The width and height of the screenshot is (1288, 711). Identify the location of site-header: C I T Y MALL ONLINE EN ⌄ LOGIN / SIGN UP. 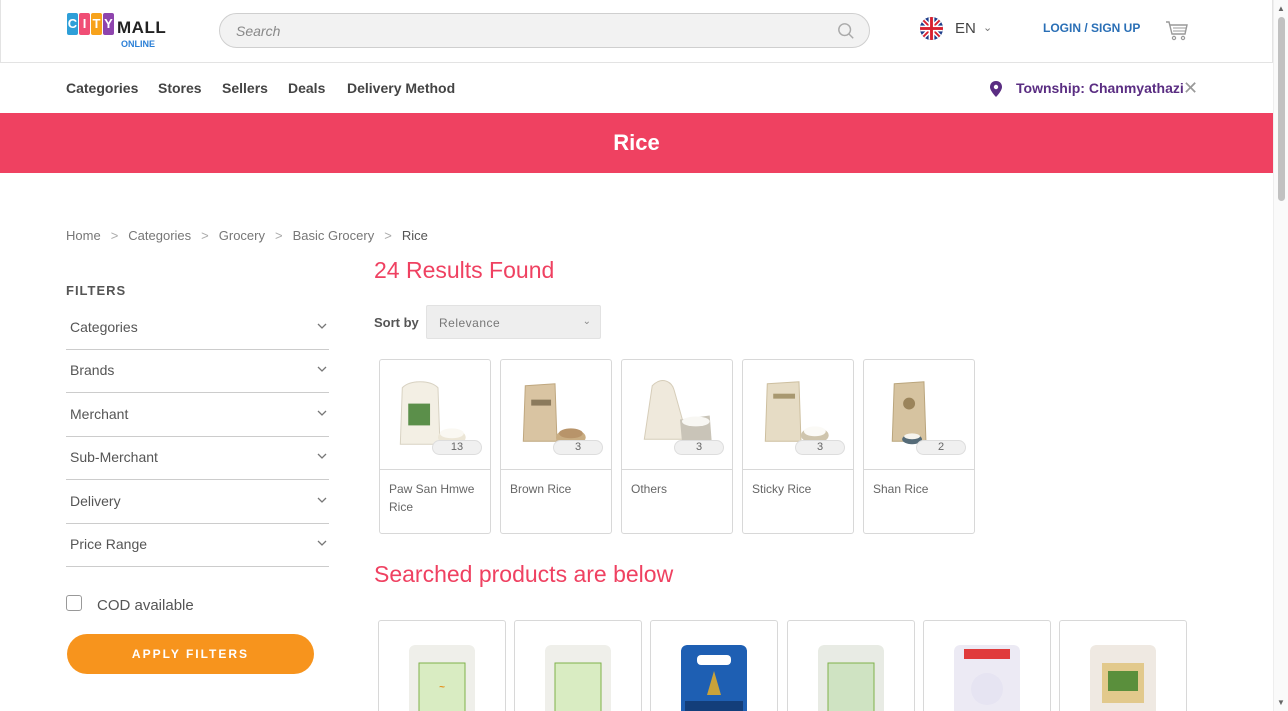
(636, 31).